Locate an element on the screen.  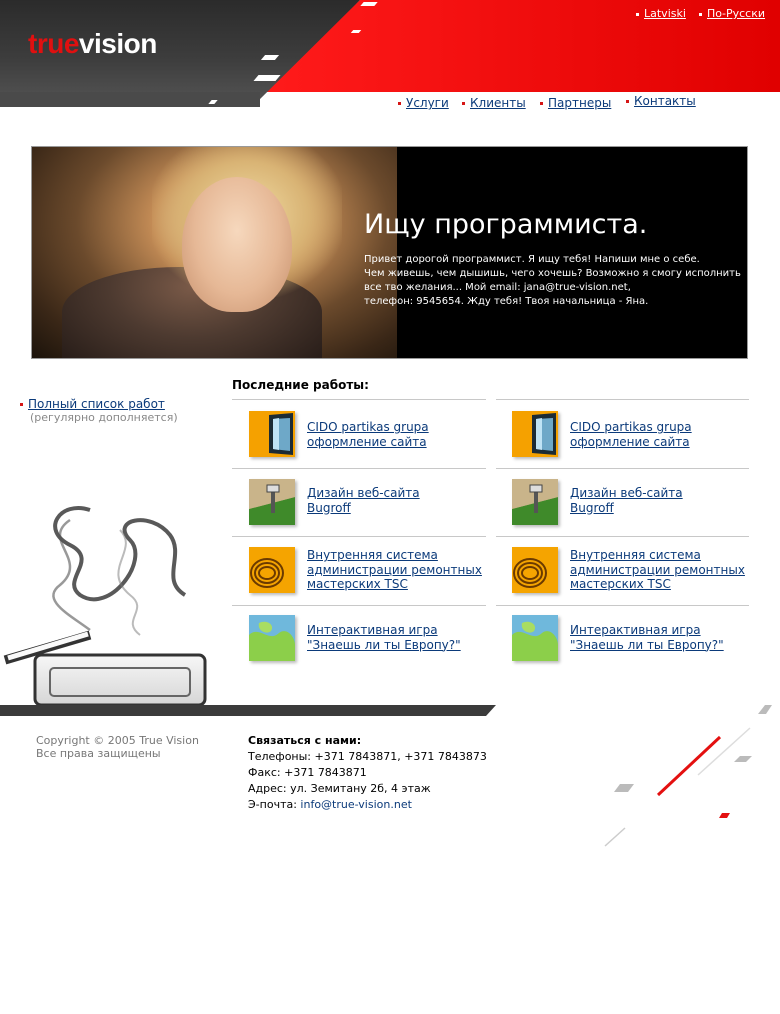
nav-link-contacts: Контакты is located at coordinates (665, 101).